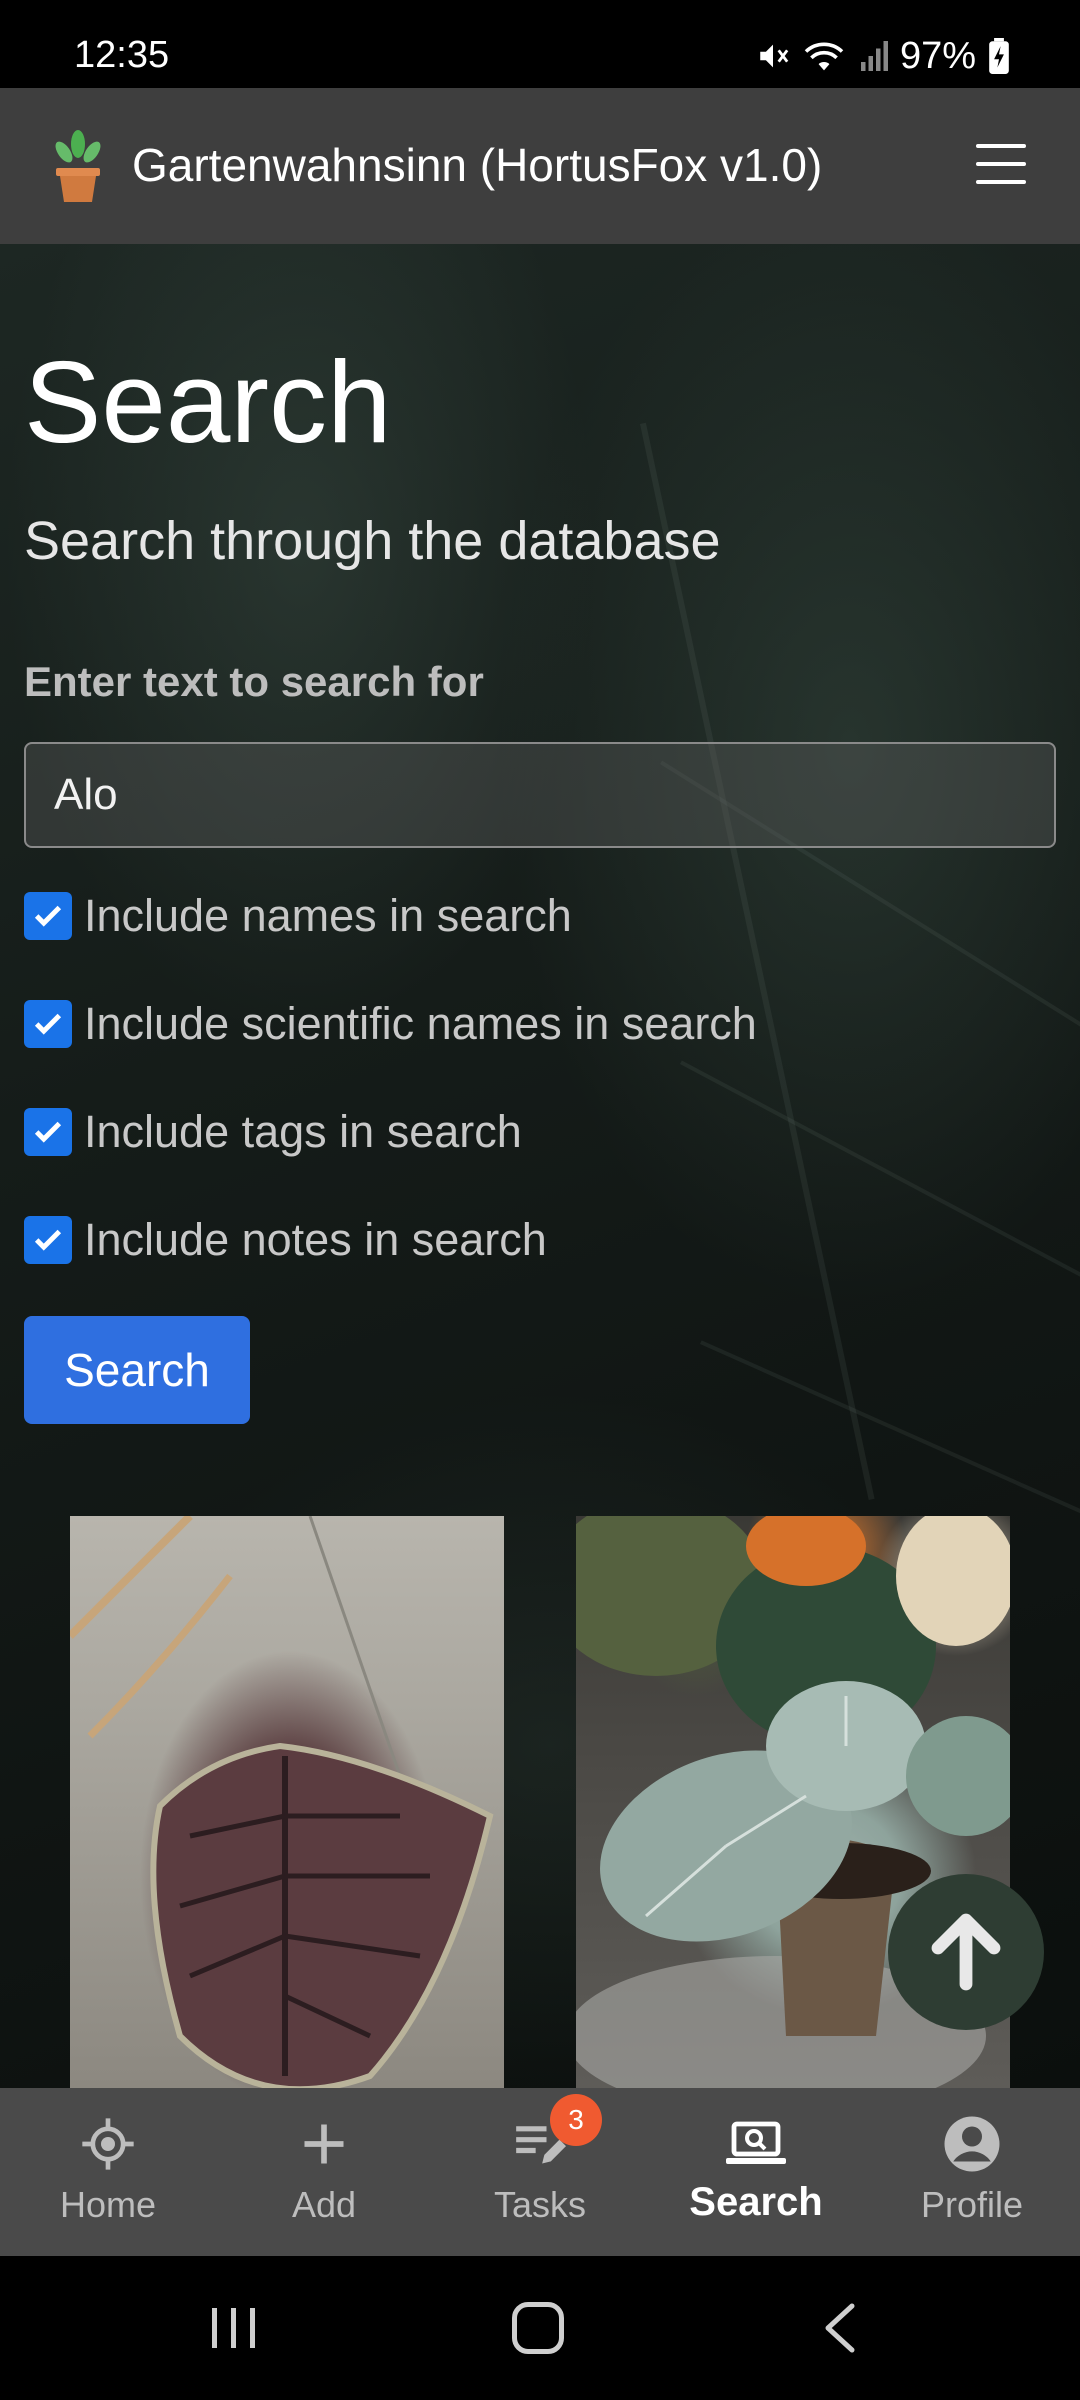  What do you see at coordinates (254, 681) in the screenshot?
I see `search-input-label: Enter text to search for` at bounding box center [254, 681].